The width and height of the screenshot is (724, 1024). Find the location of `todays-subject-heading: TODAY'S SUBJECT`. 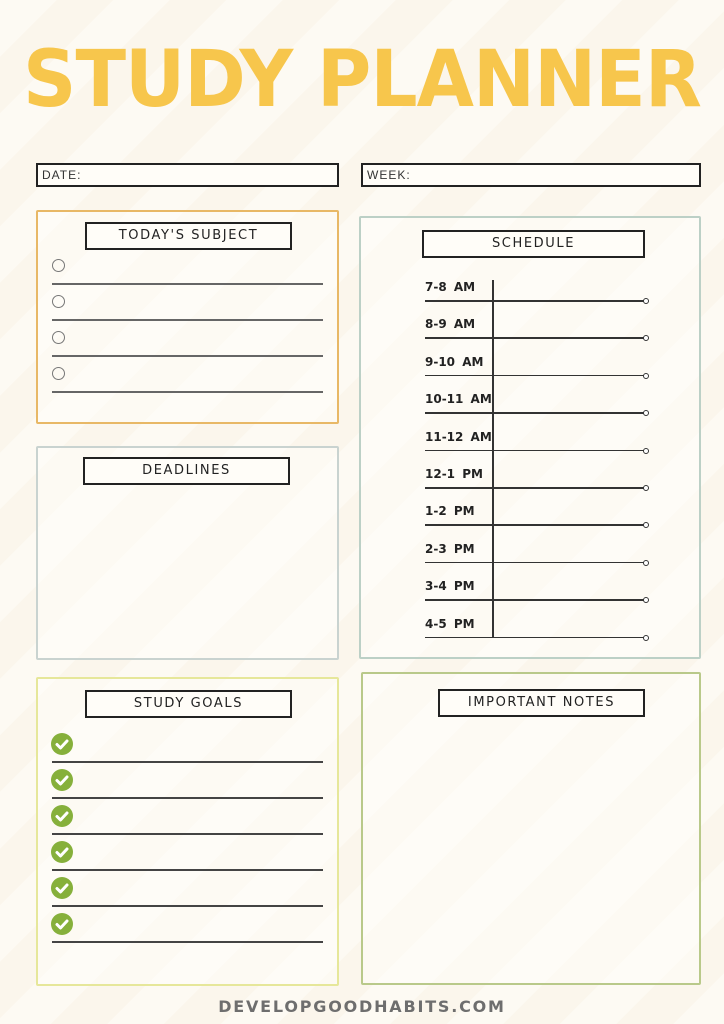

todays-subject-heading: TODAY'S SUBJECT is located at coordinates (188, 236).